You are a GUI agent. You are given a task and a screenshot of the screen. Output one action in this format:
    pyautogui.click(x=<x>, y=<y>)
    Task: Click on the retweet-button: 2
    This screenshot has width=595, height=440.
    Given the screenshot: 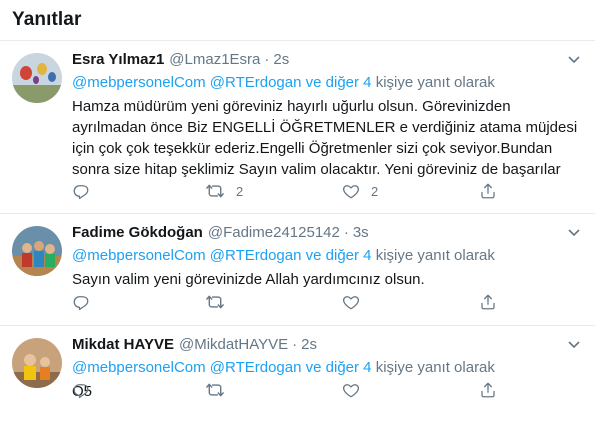 What is the action you would take?
    pyautogui.click(x=224, y=191)
    